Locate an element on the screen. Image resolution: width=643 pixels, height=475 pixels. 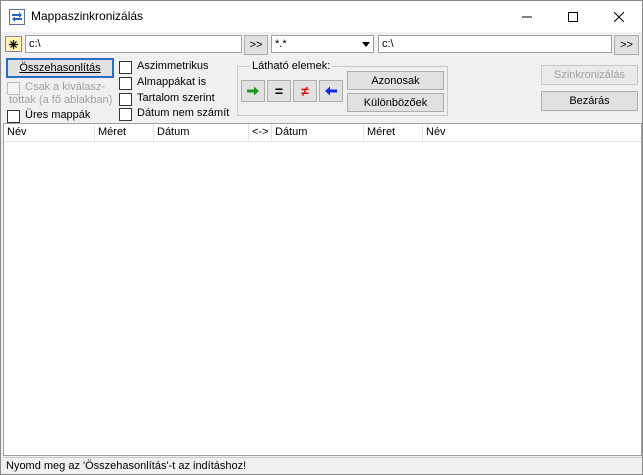
left-folder-icon is located at coordinates (13, 44).